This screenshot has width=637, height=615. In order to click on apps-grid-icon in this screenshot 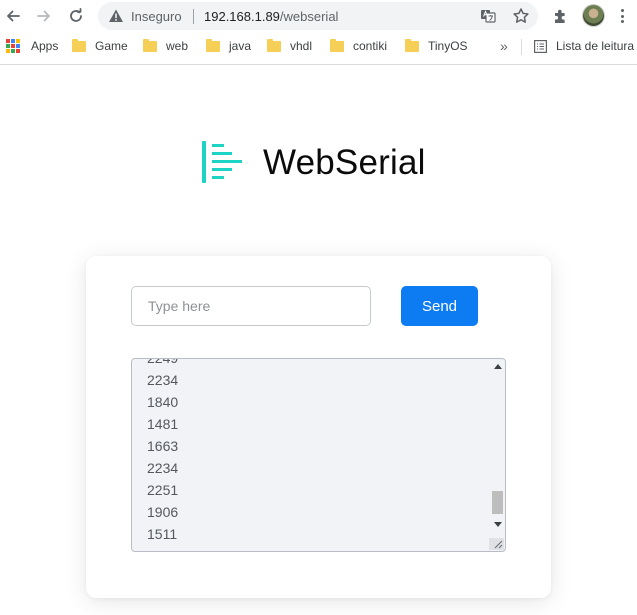, I will do `click(13, 46)`.